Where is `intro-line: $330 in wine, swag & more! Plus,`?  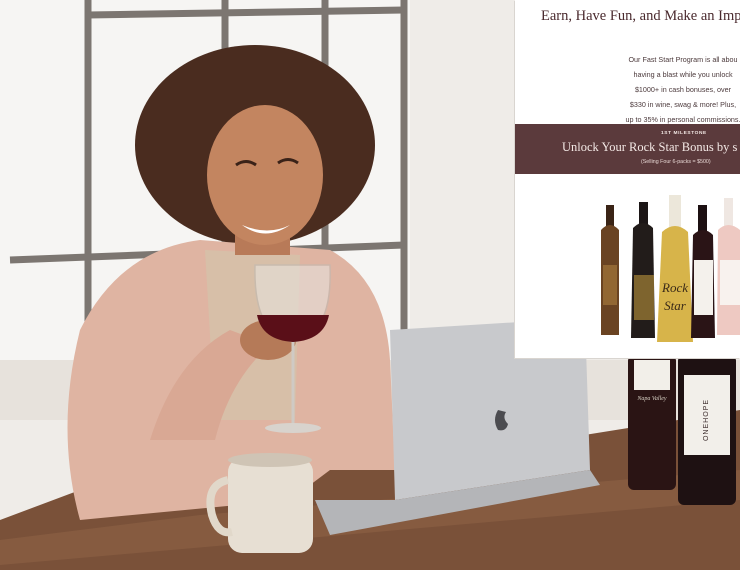 intro-line: $330 in wine, swag & more! Plus, is located at coordinates (683, 104).